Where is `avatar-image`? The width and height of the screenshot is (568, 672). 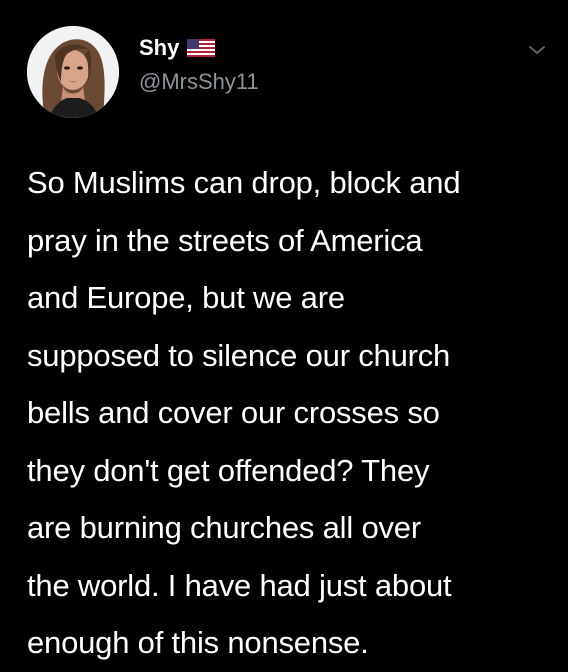
avatar-image is located at coordinates (73, 72).